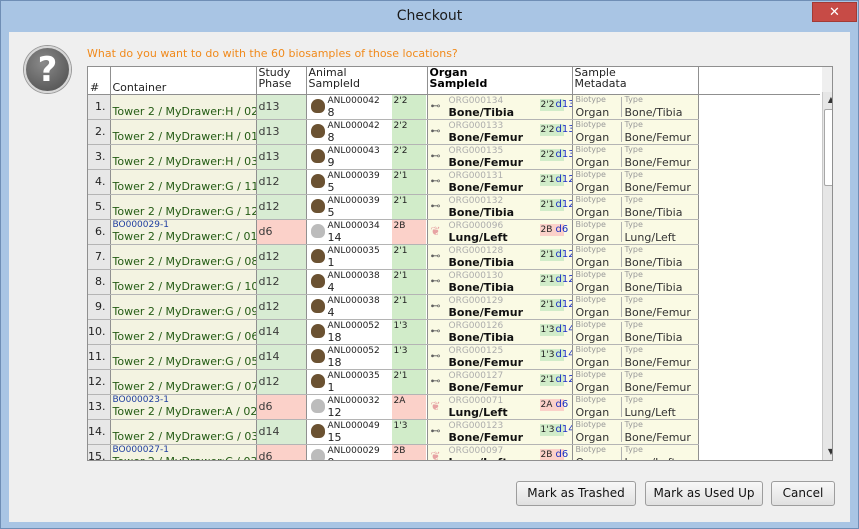  What do you see at coordinates (657, 137) in the screenshot?
I see `type-value: Bone/Femur` at bounding box center [657, 137].